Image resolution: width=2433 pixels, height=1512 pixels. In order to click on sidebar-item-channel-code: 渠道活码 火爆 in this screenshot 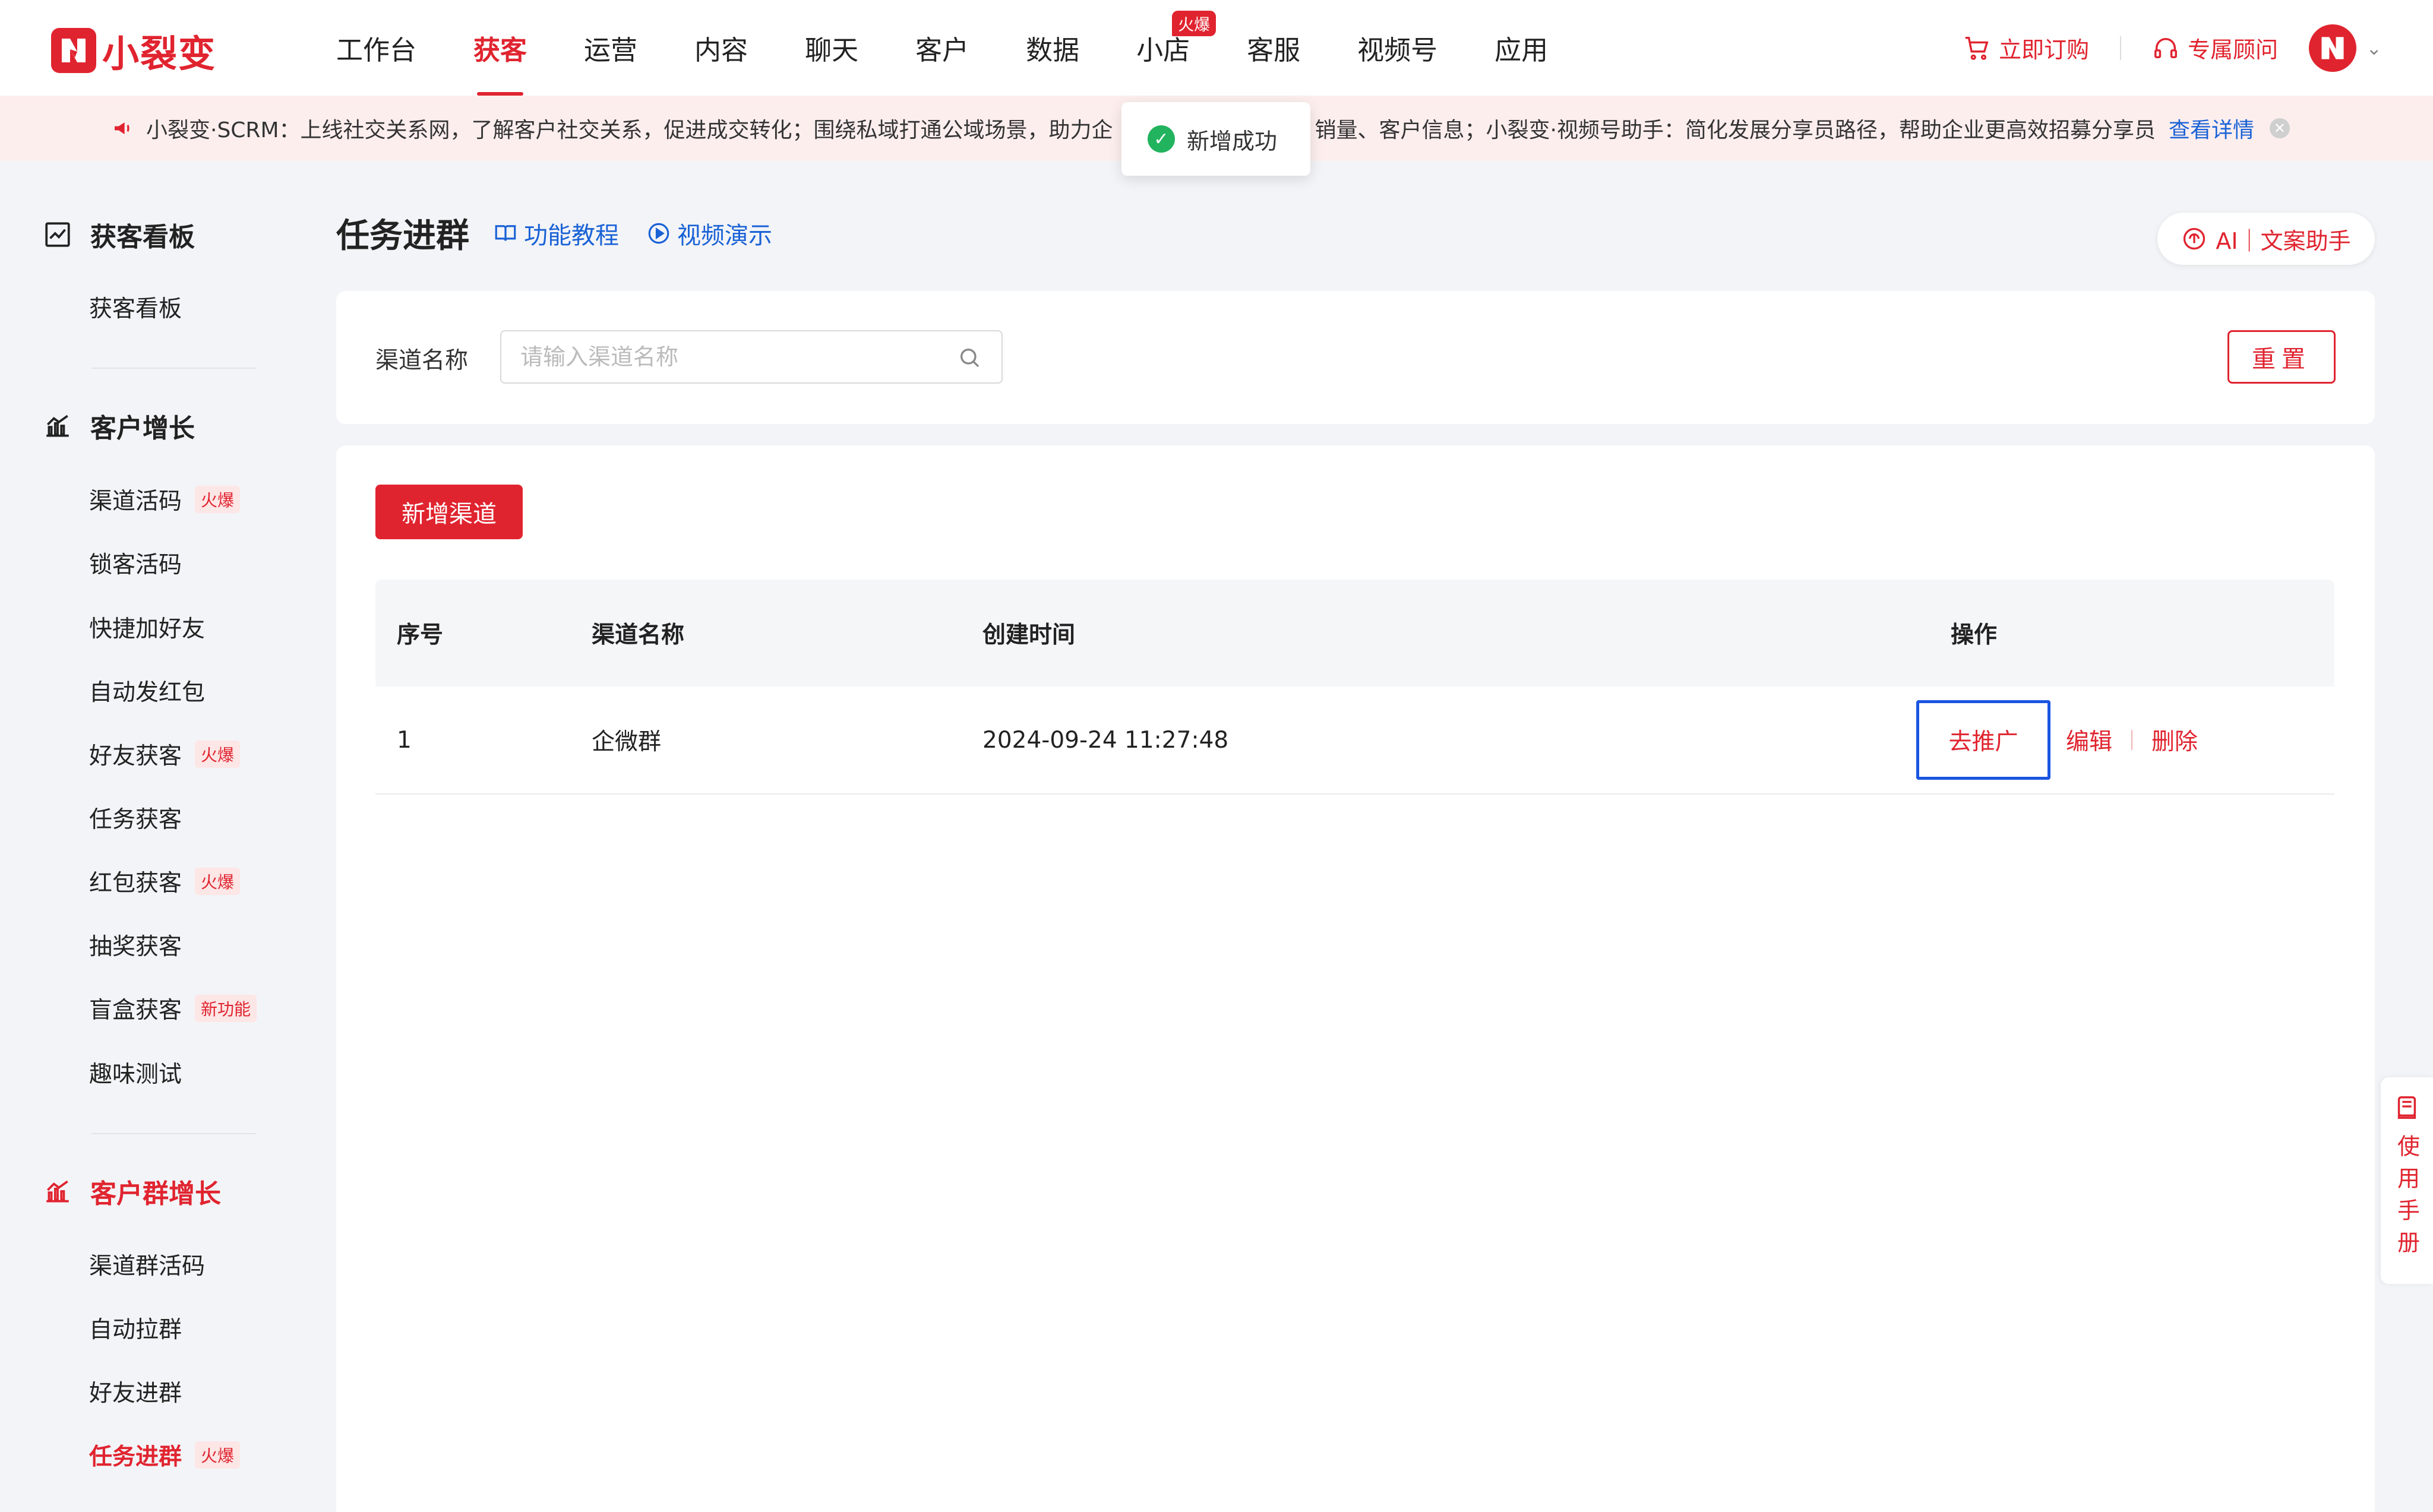, I will do `click(165, 499)`.